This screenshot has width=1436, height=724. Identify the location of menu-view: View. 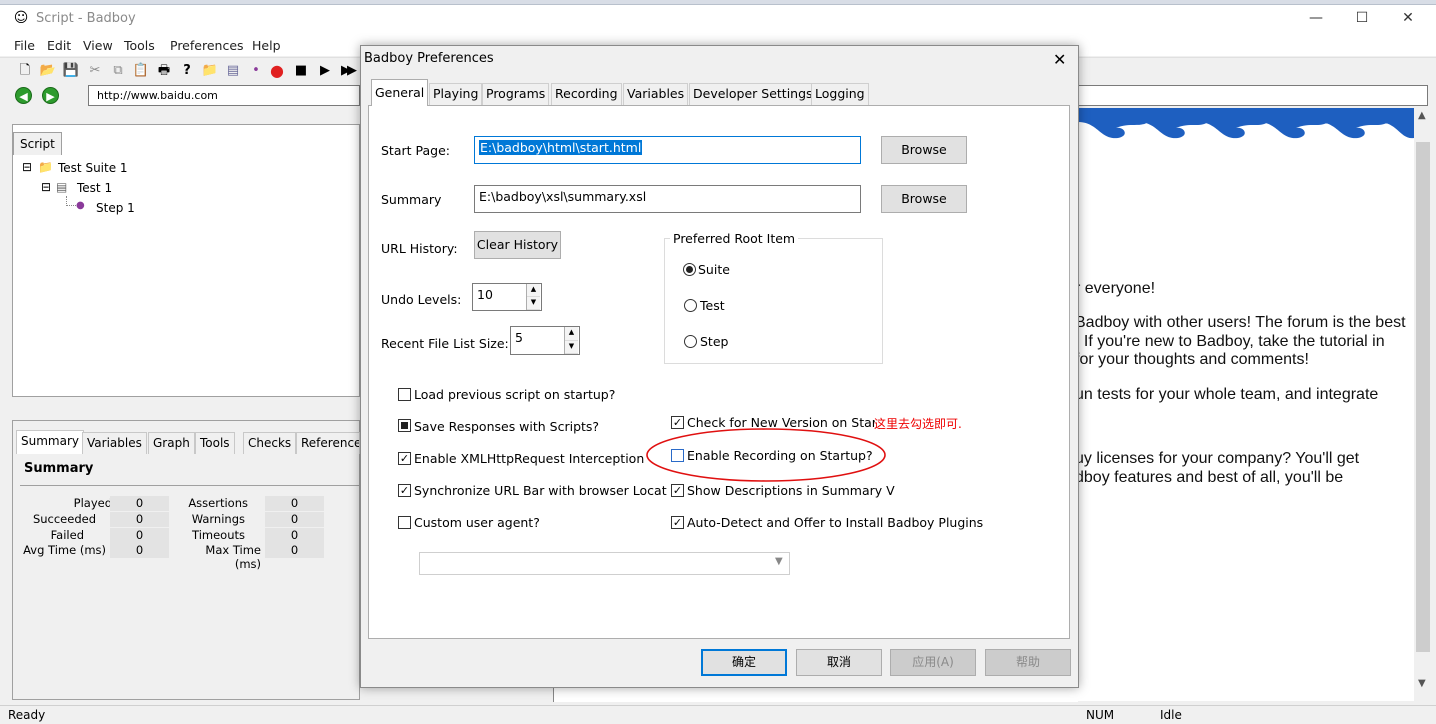
(98, 45).